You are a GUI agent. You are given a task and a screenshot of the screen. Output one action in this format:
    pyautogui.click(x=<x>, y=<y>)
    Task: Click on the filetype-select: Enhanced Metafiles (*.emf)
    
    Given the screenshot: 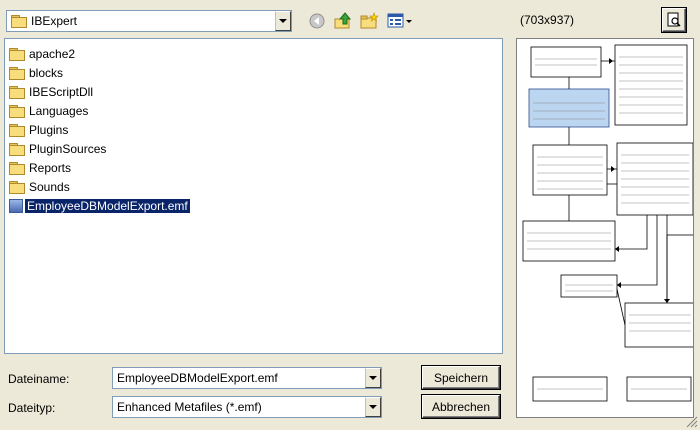 What is the action you would take?
    pyautogui.click(x=247, y=407)
    